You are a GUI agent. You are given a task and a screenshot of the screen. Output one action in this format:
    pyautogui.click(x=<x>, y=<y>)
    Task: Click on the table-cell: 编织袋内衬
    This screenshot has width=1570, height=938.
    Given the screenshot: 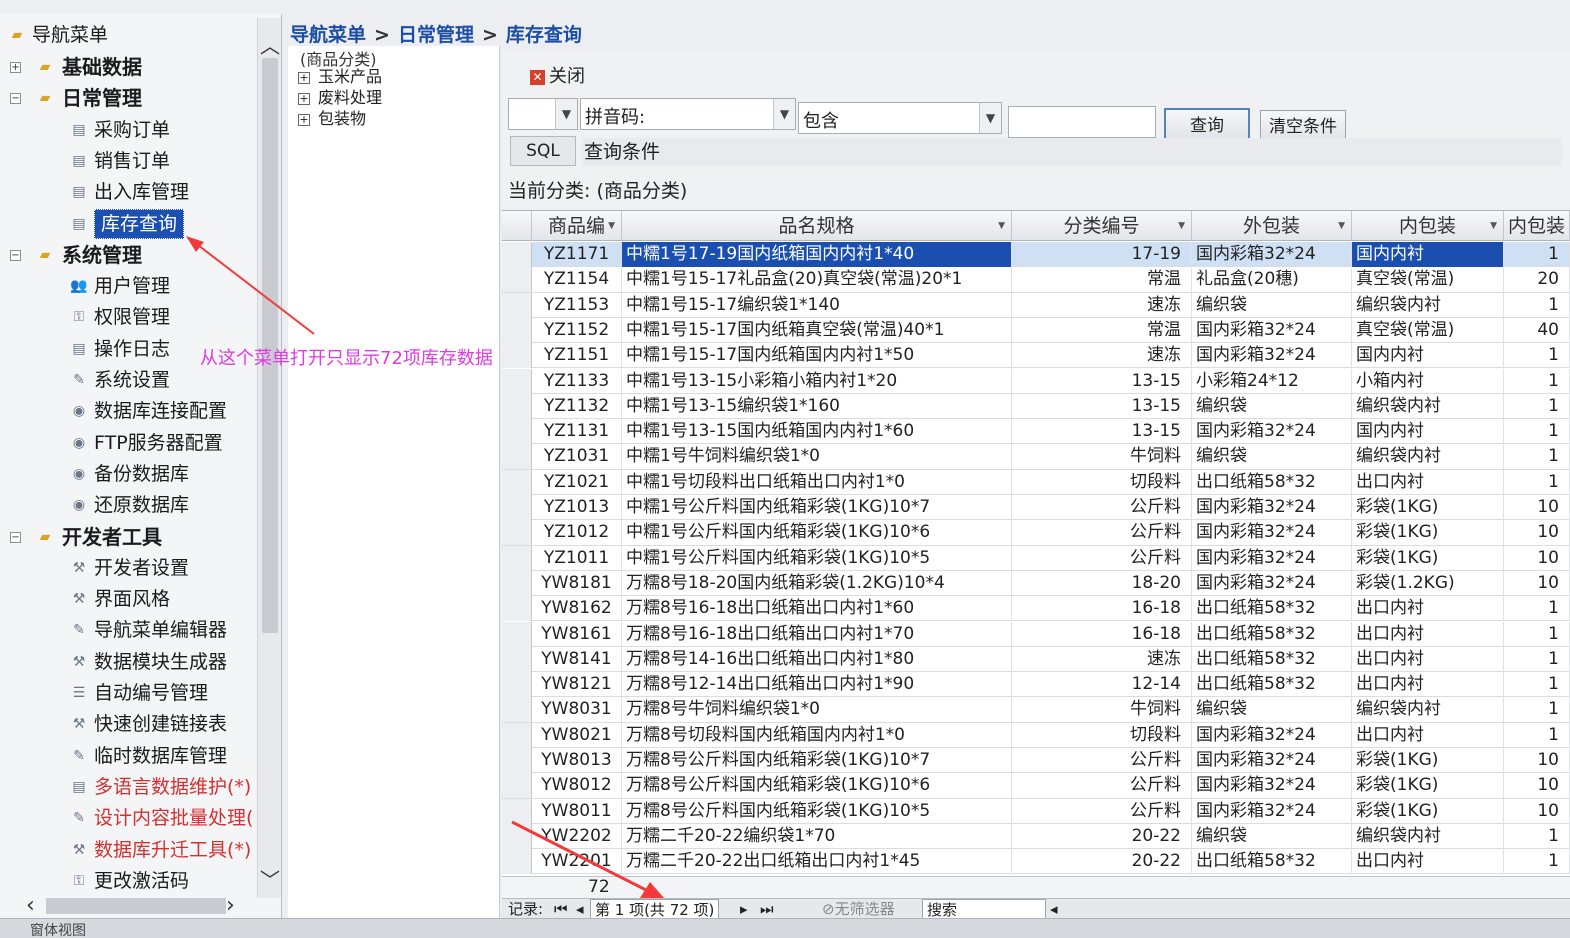 What is the action you would take?
    pyautogui.click(x=1428, y=457)
    